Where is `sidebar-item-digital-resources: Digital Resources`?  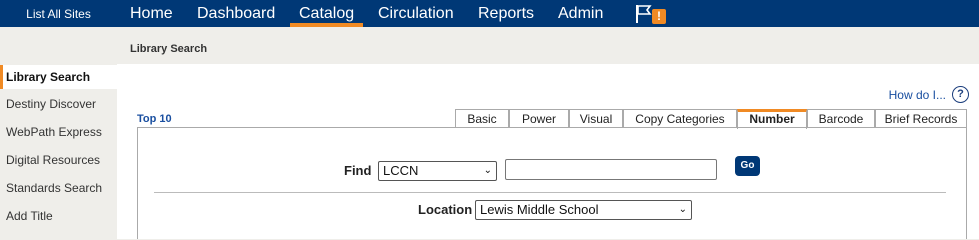 sidebar-item-digital-resources: Digital Resources is located at coordinates (58, 160).